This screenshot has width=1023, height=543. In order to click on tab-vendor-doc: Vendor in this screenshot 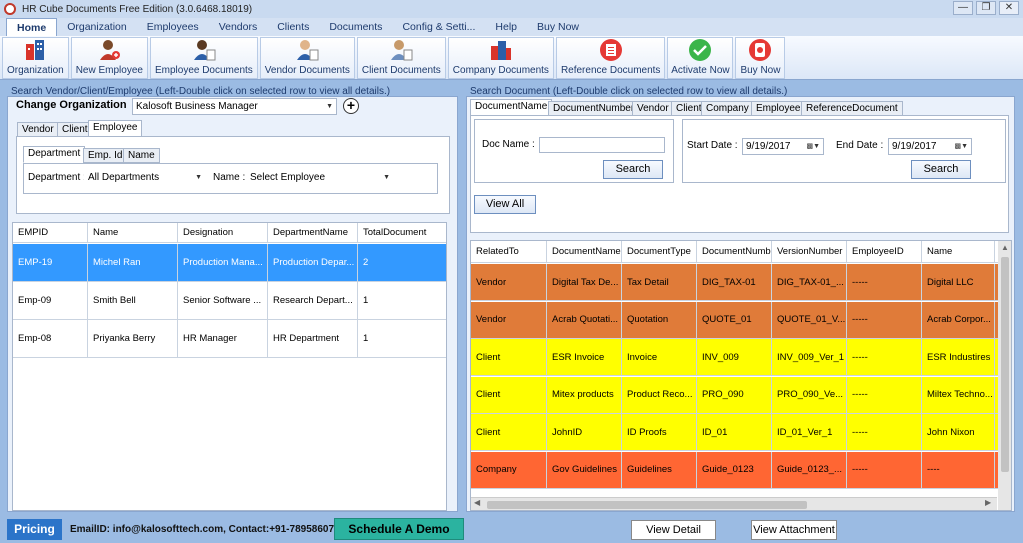, I will do `click(653, 108)`.